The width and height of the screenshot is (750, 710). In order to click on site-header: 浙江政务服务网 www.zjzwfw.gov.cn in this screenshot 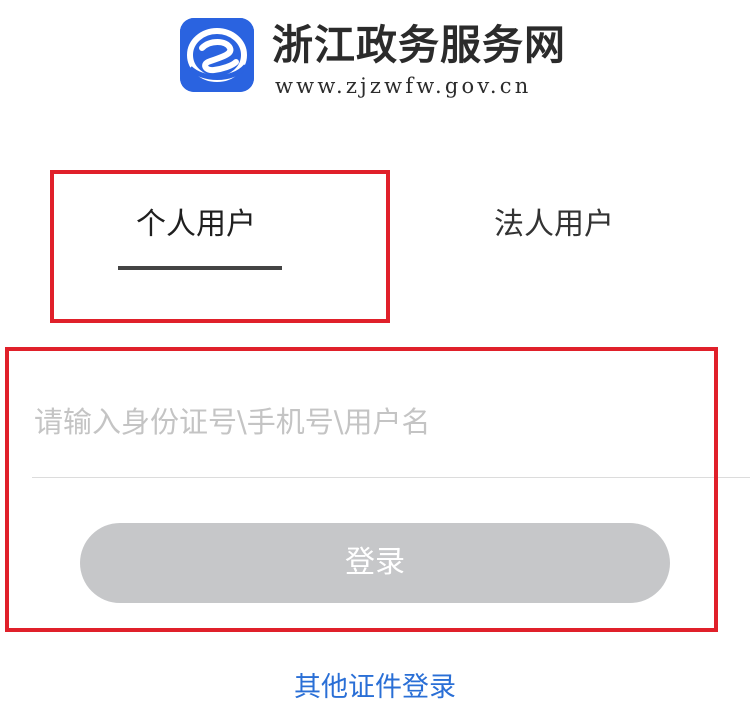, I will do `click(380, 58)`.